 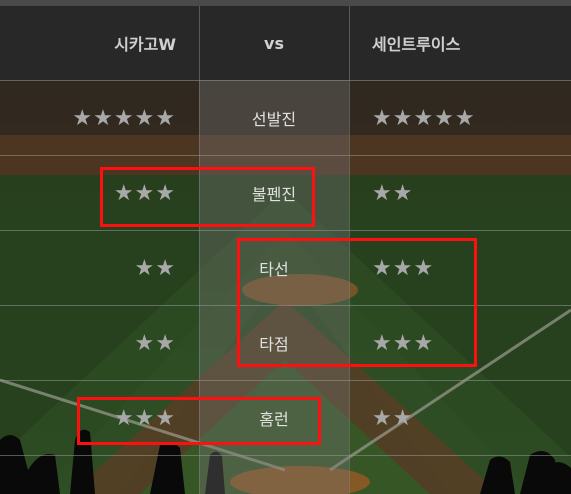 What do you see at coordinates (99, 343) in the screenshot?
I see `row-rbi-left: ★★` at bounding box center [99, 343].